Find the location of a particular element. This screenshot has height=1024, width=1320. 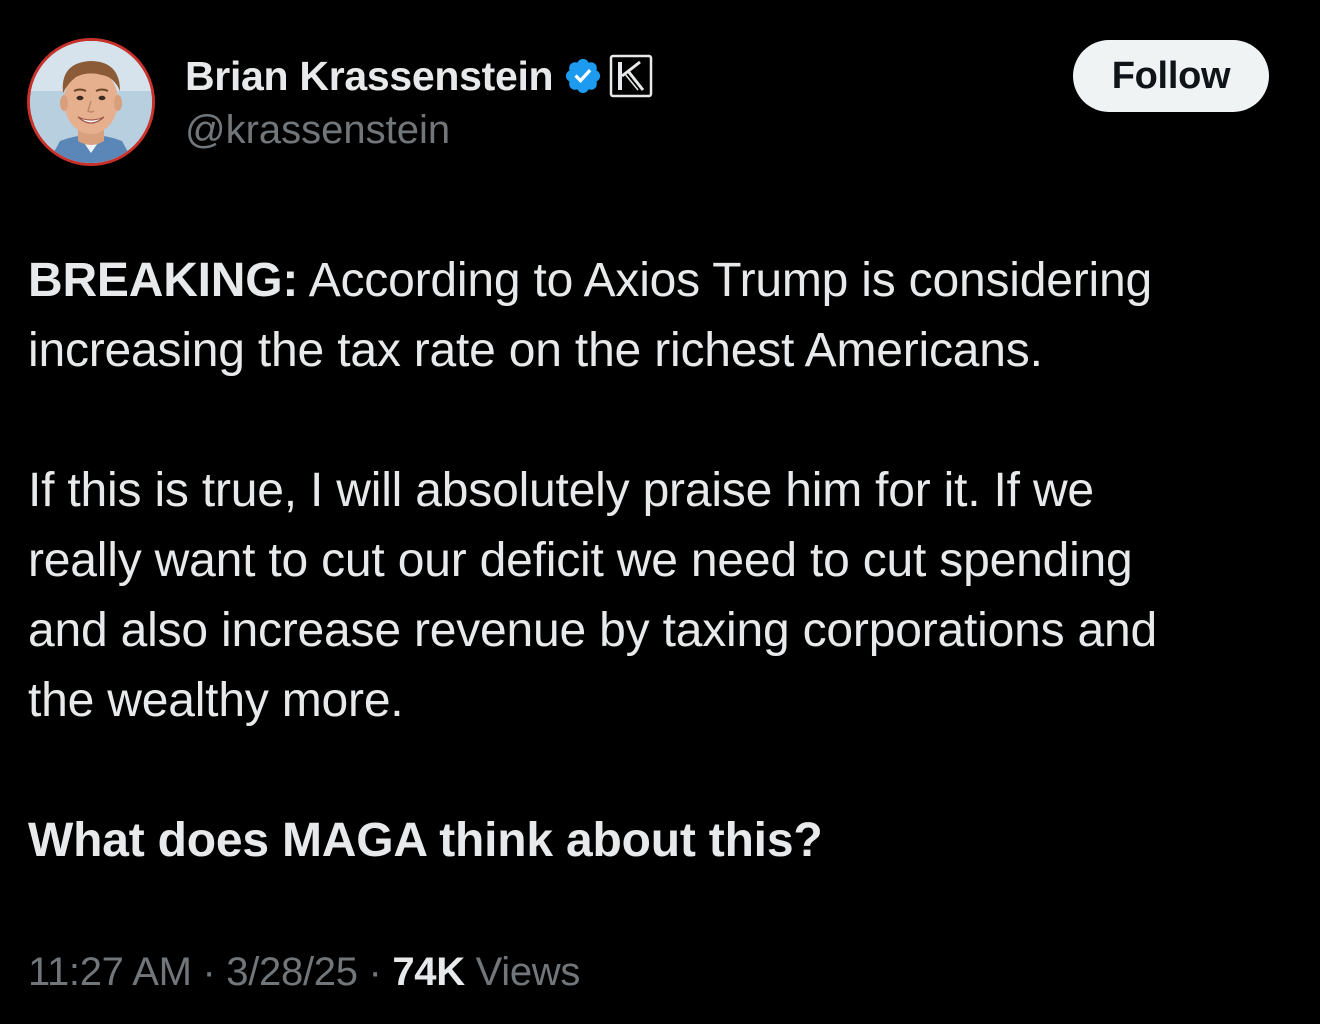

tweet-time: 11:27 AM is located at coordinates (110, 972).